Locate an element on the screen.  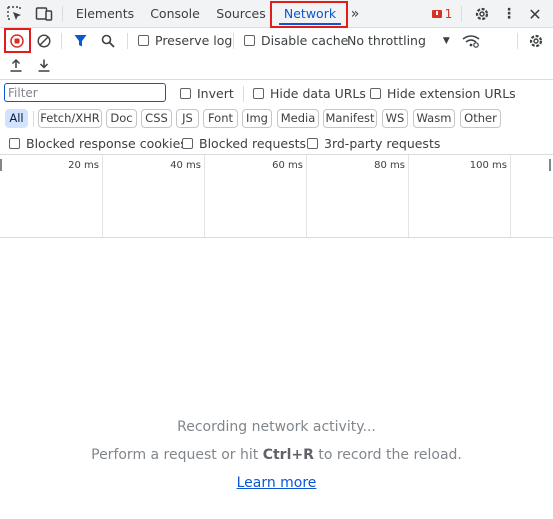
blocked-requests-checkbox: Blocked requests is located at coordinates (244, 143).